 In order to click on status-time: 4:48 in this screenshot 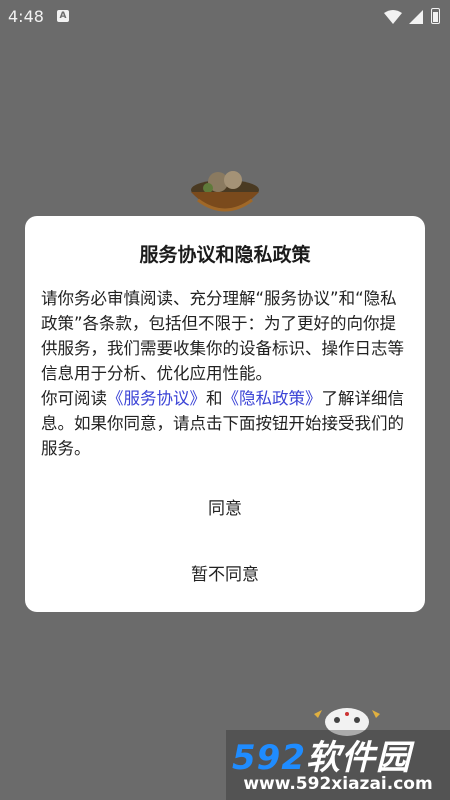, I will do `click(26, 16)`.